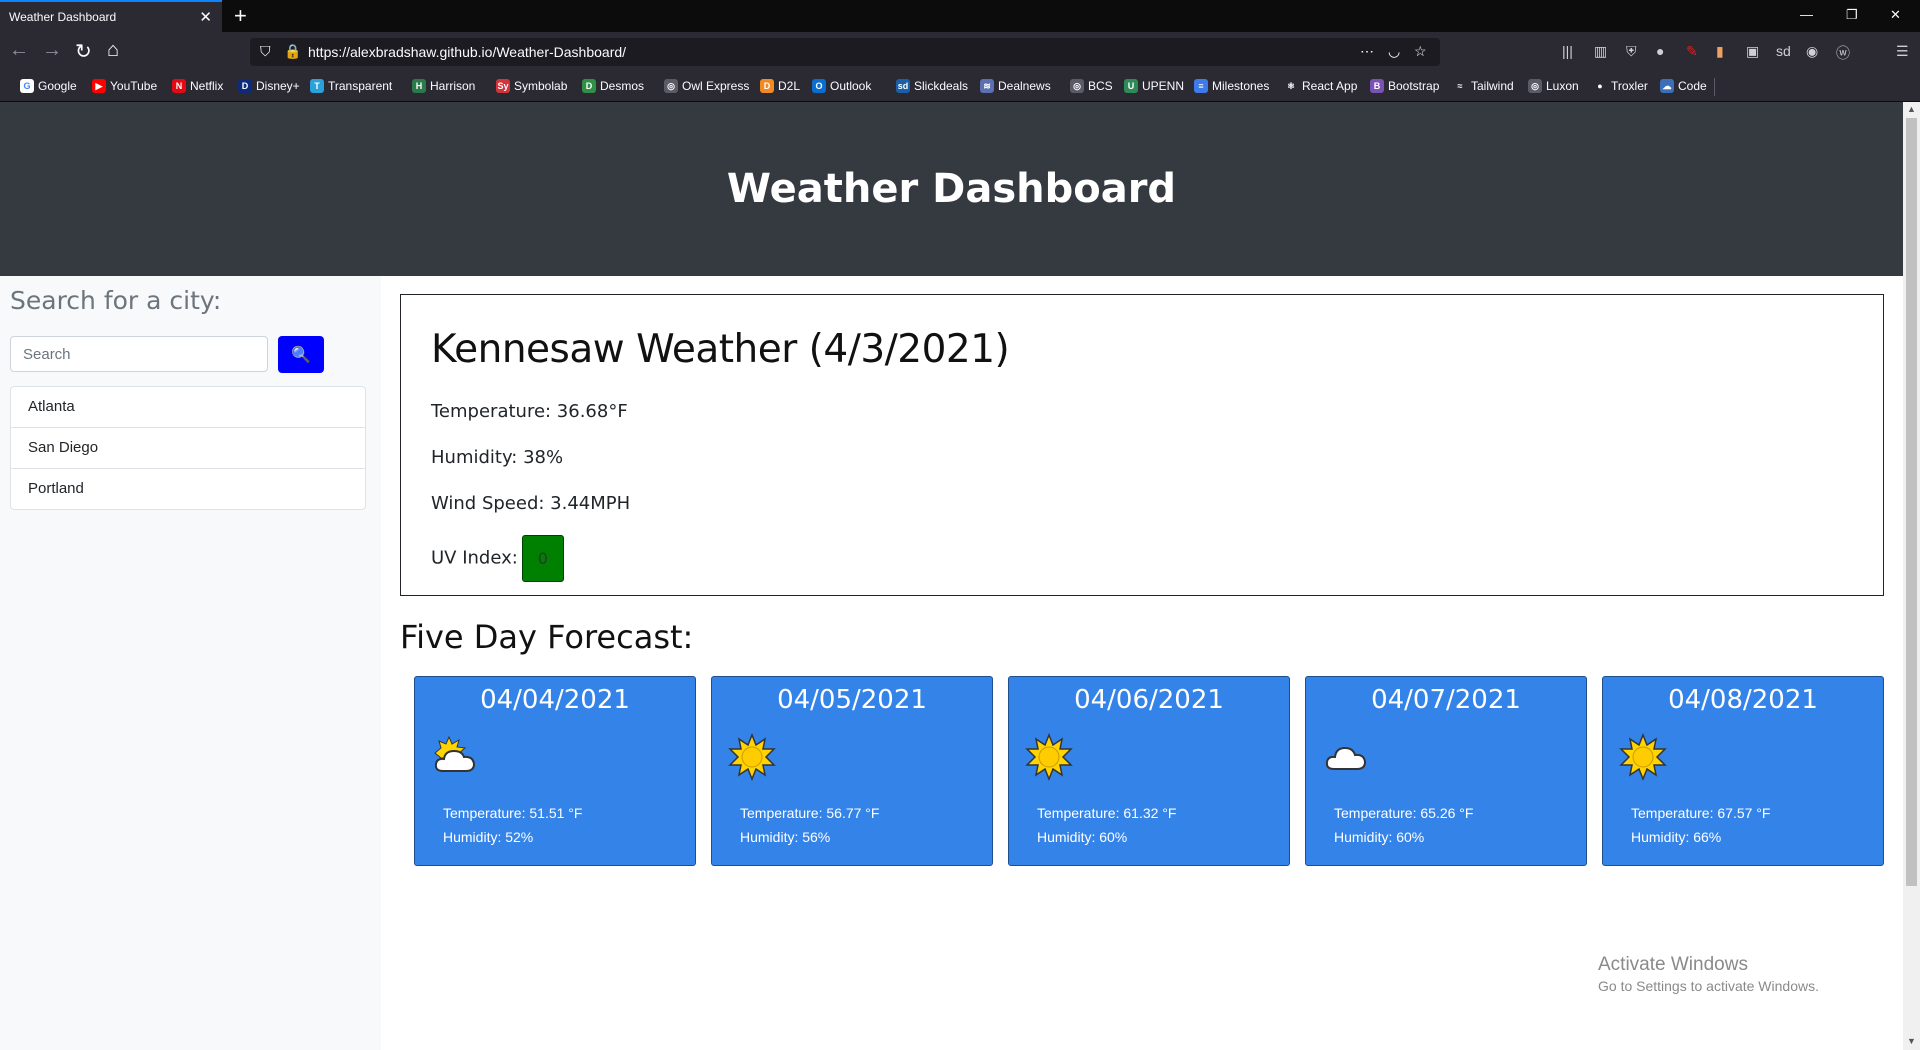 The image size is (1920, 1050). I want to click on ublock-icon: ⛨, so click(1631, 51).